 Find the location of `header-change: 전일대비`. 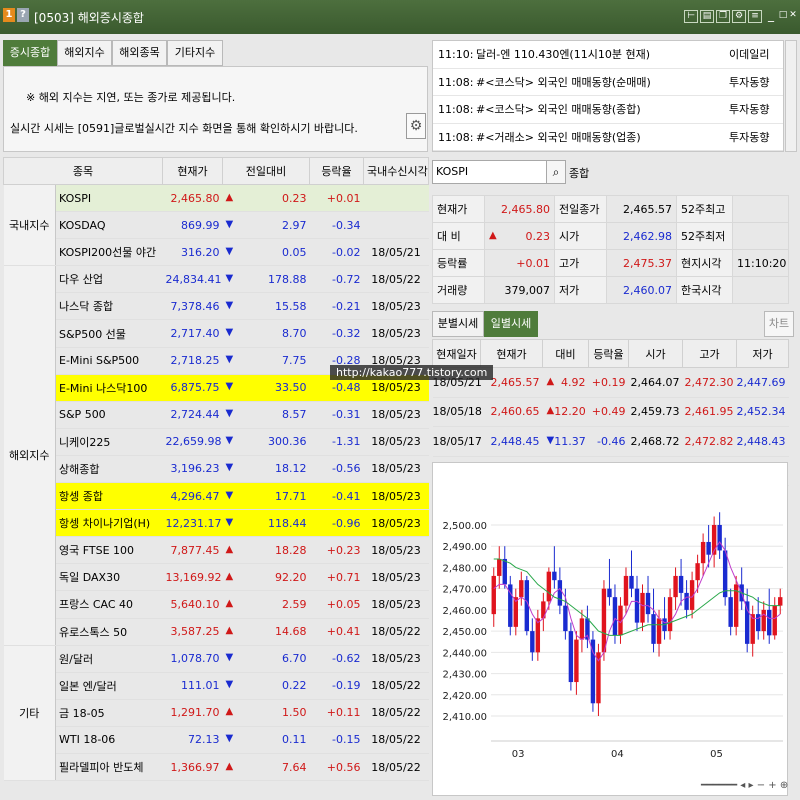

header-change: 전일대비 is located at coordinates (266, 171).